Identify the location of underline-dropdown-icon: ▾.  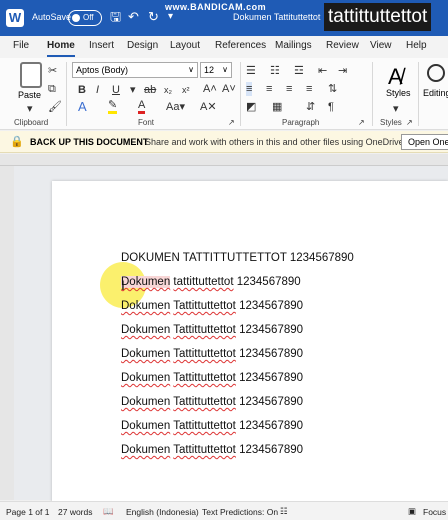
(133, 90).